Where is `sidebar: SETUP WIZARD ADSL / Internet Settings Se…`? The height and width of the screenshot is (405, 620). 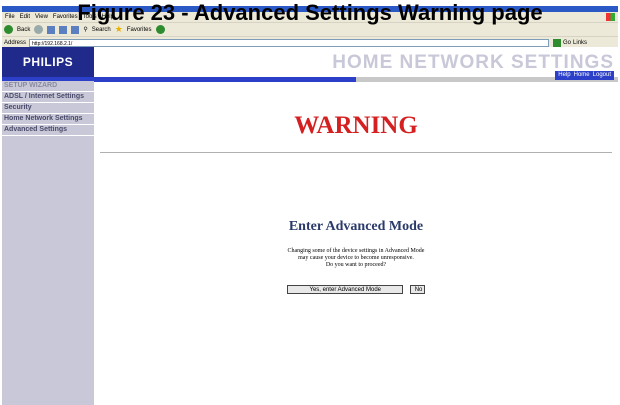
sidebar: SETUP WIZARD ADSL / Internet Settings Se… is located at coordinates (48, 243).